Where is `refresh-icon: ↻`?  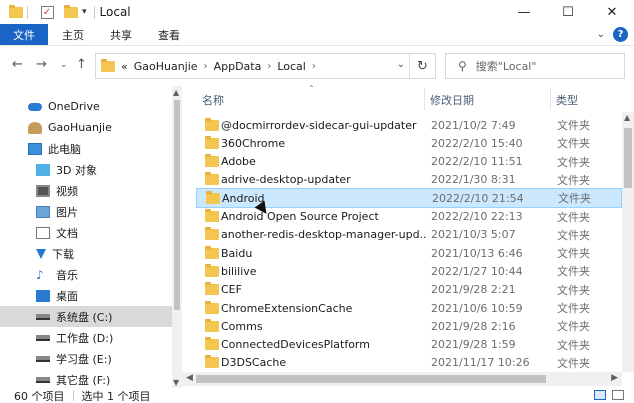 refresh-icon: ↻ is located at coordinates (422, 66).